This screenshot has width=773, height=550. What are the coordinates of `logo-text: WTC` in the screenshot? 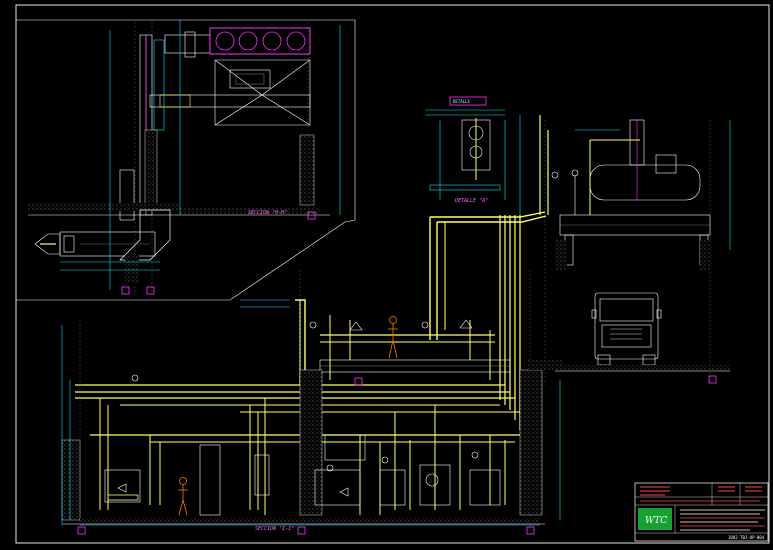 It's located at (656, 521).